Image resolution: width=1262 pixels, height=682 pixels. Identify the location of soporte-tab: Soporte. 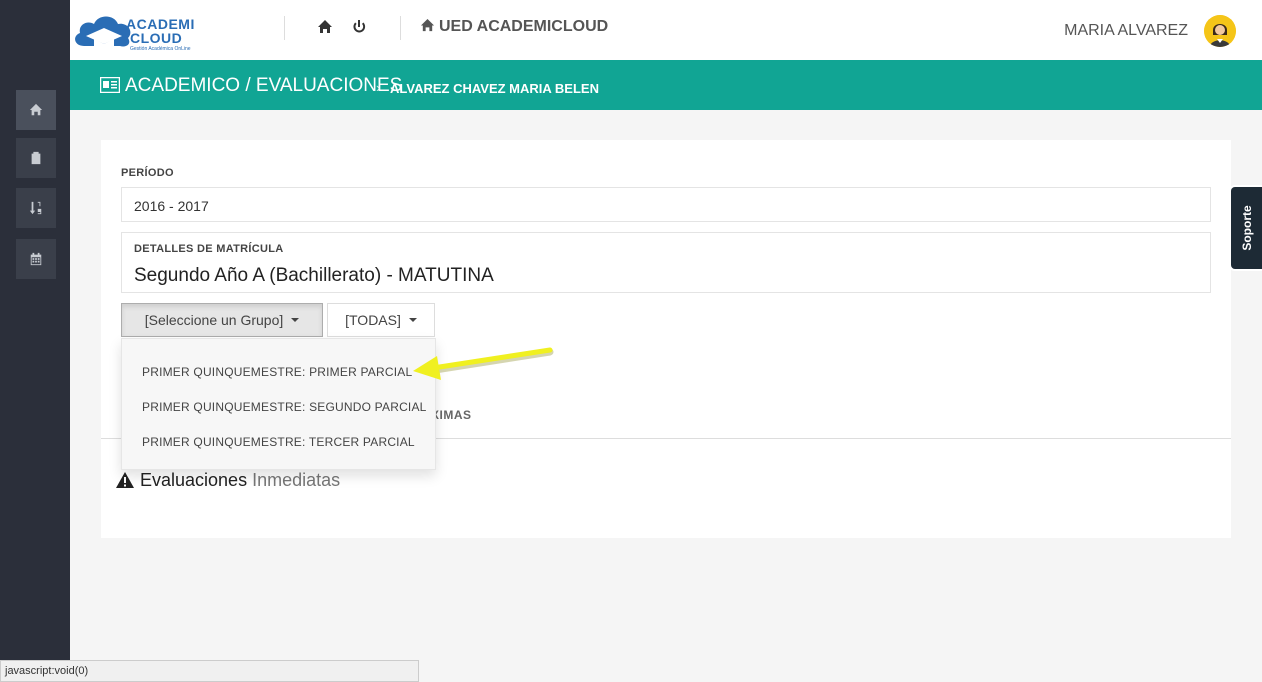
(1245, 228).